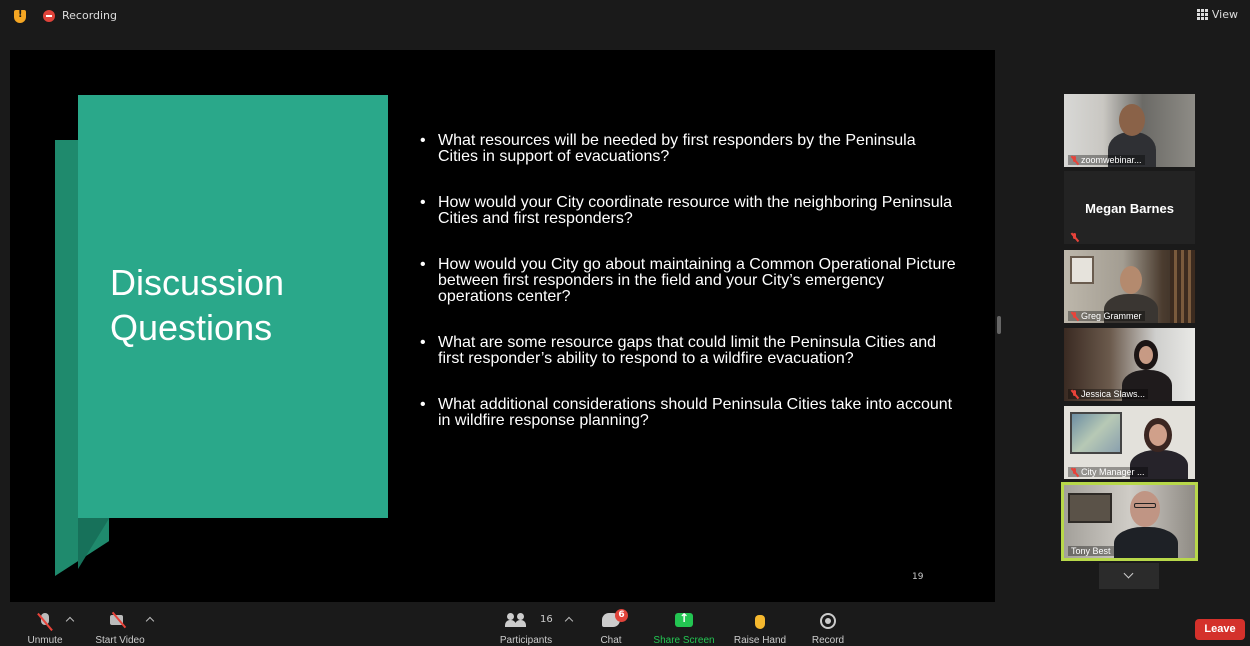 This screenshot has width=1250, height=646. What do you see at coordinates (517, 620) in the screenshot?
I see `participants-icon` at bounding box center [517, 620].